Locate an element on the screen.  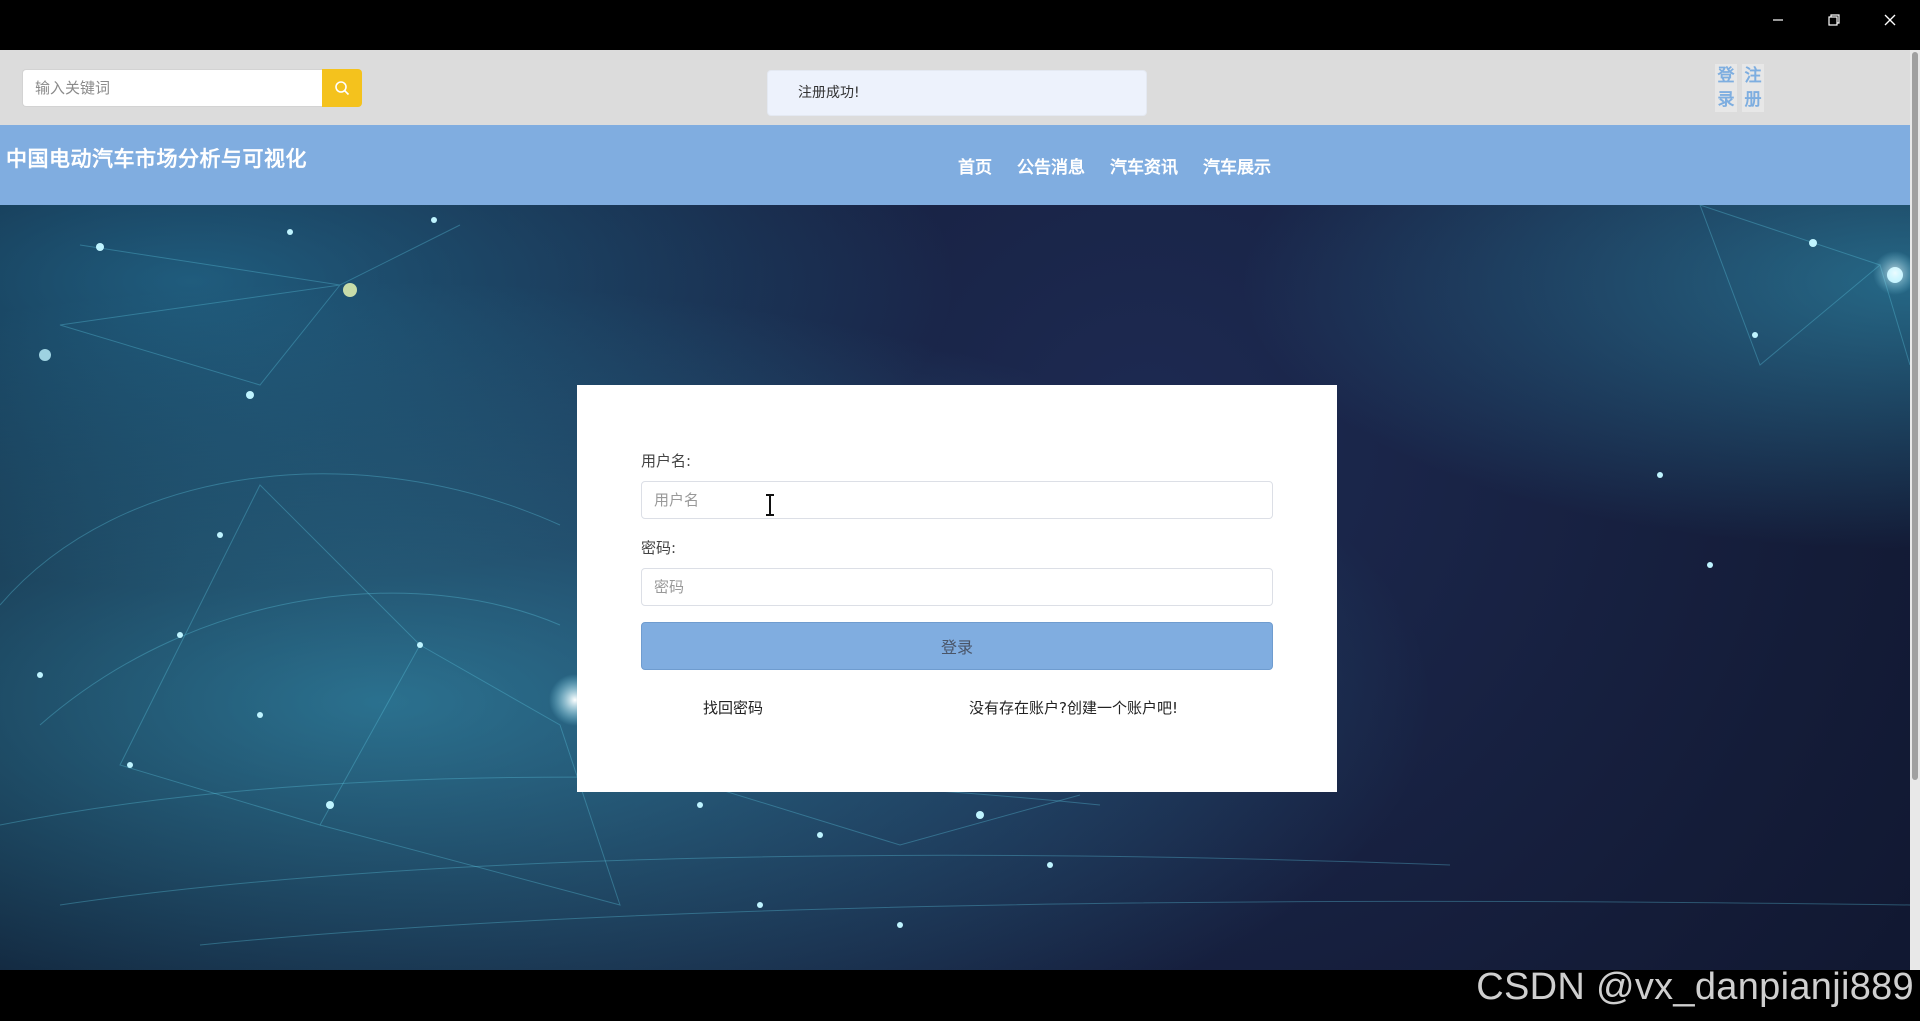
password-label: 密码: is located at coordinates (659, 548).